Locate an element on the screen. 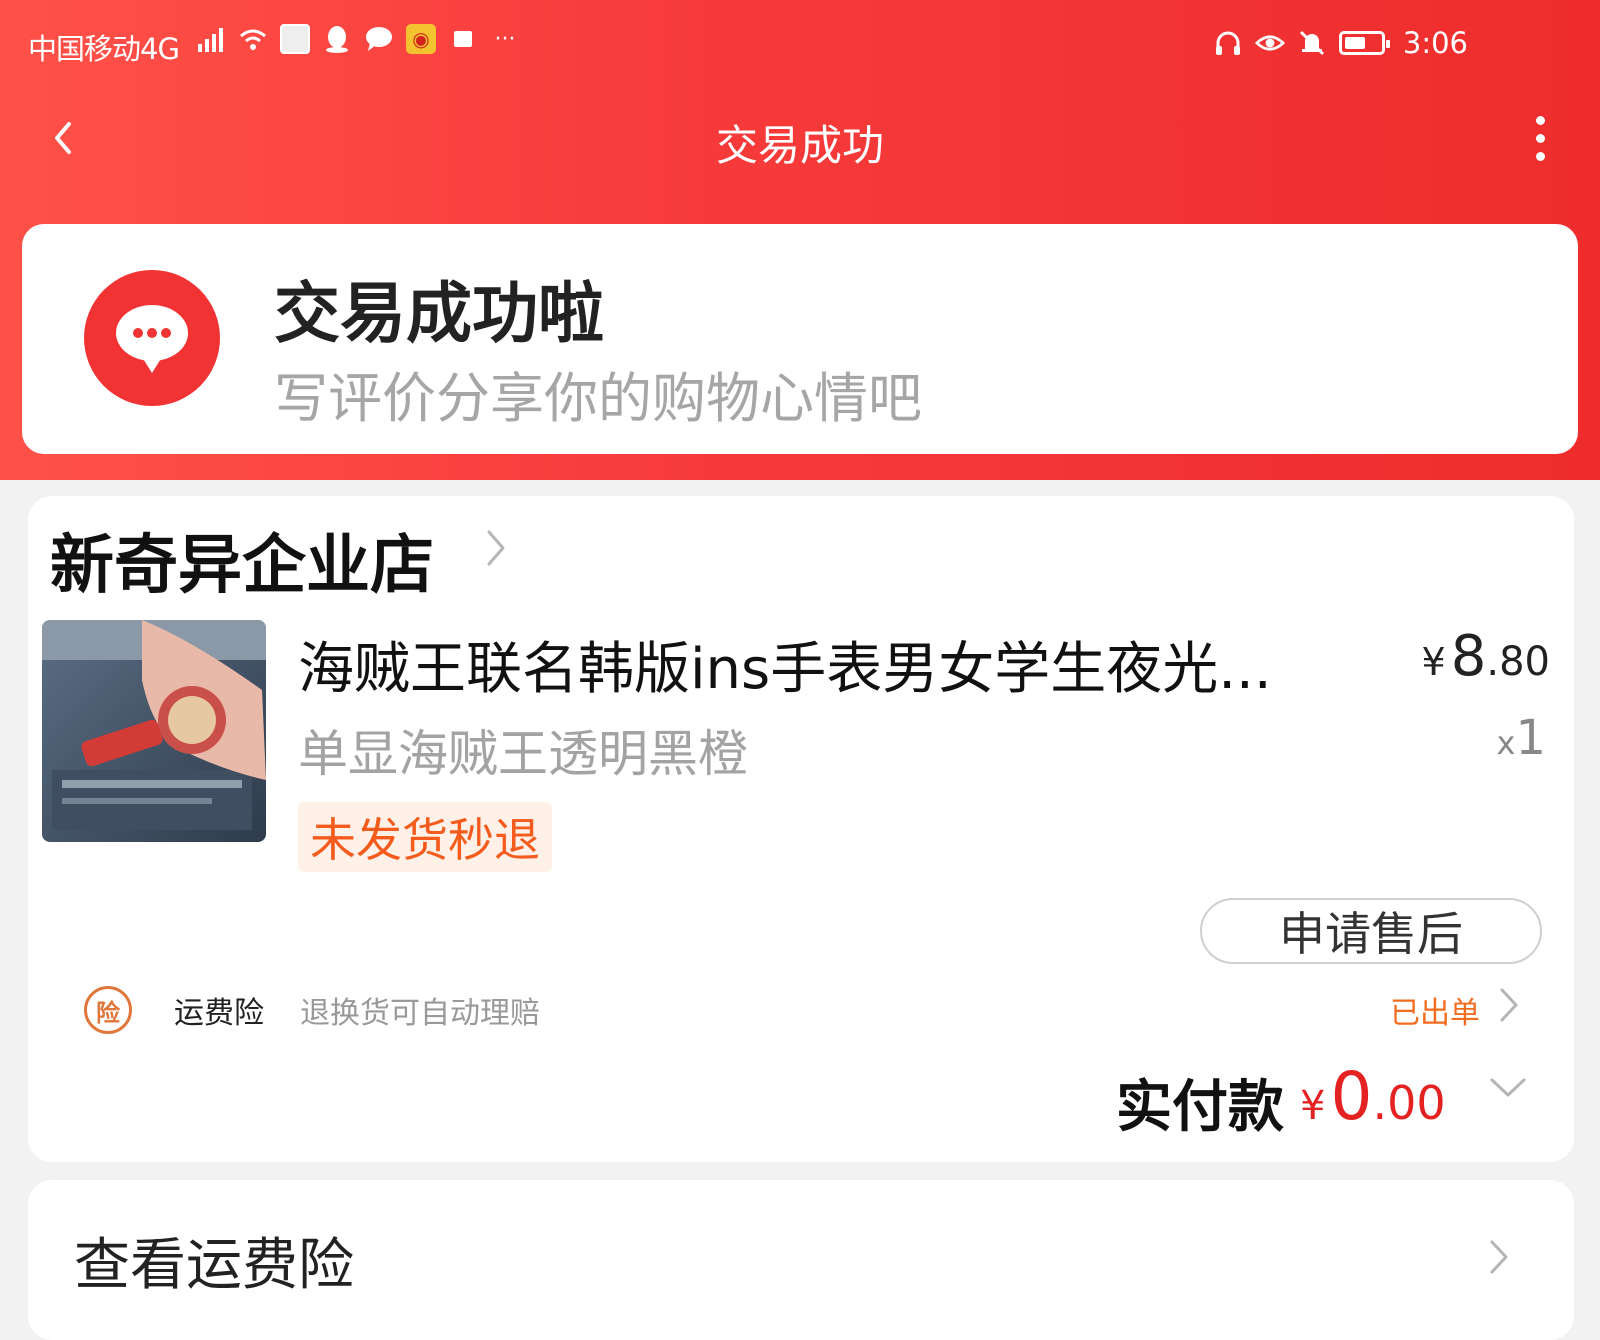 Image resolution: width=1600 pixels, height=1340 pixels. more-options-button is located at coordinates (1540, 138).